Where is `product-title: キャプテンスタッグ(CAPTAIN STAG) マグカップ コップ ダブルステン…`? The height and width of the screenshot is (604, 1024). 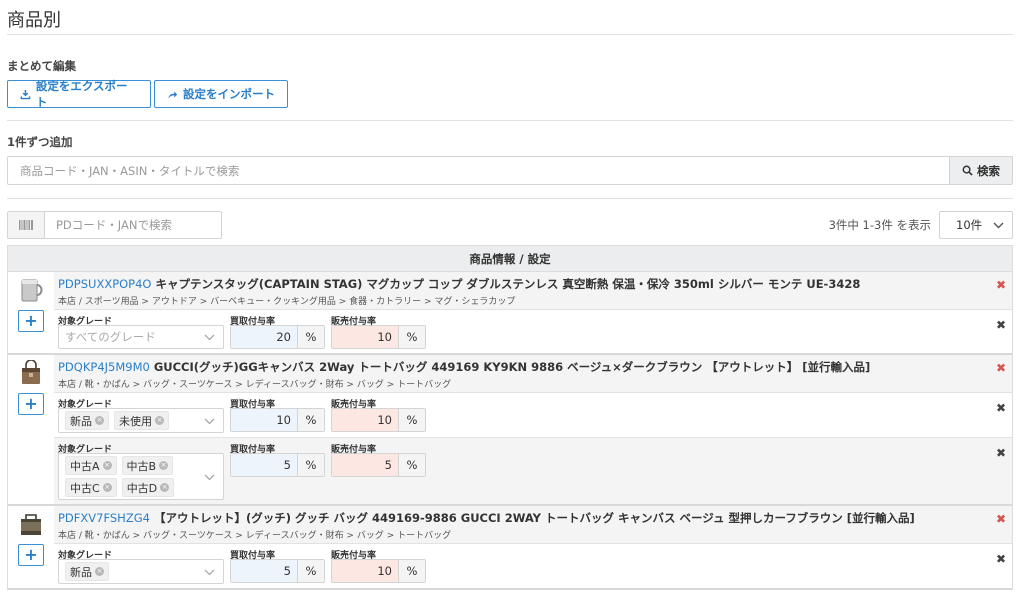 product-title: キャプテンスタッグ(CAPTAIN STAG) マグカップ コップ ダブルステン… is located at coordinates (508, 284).